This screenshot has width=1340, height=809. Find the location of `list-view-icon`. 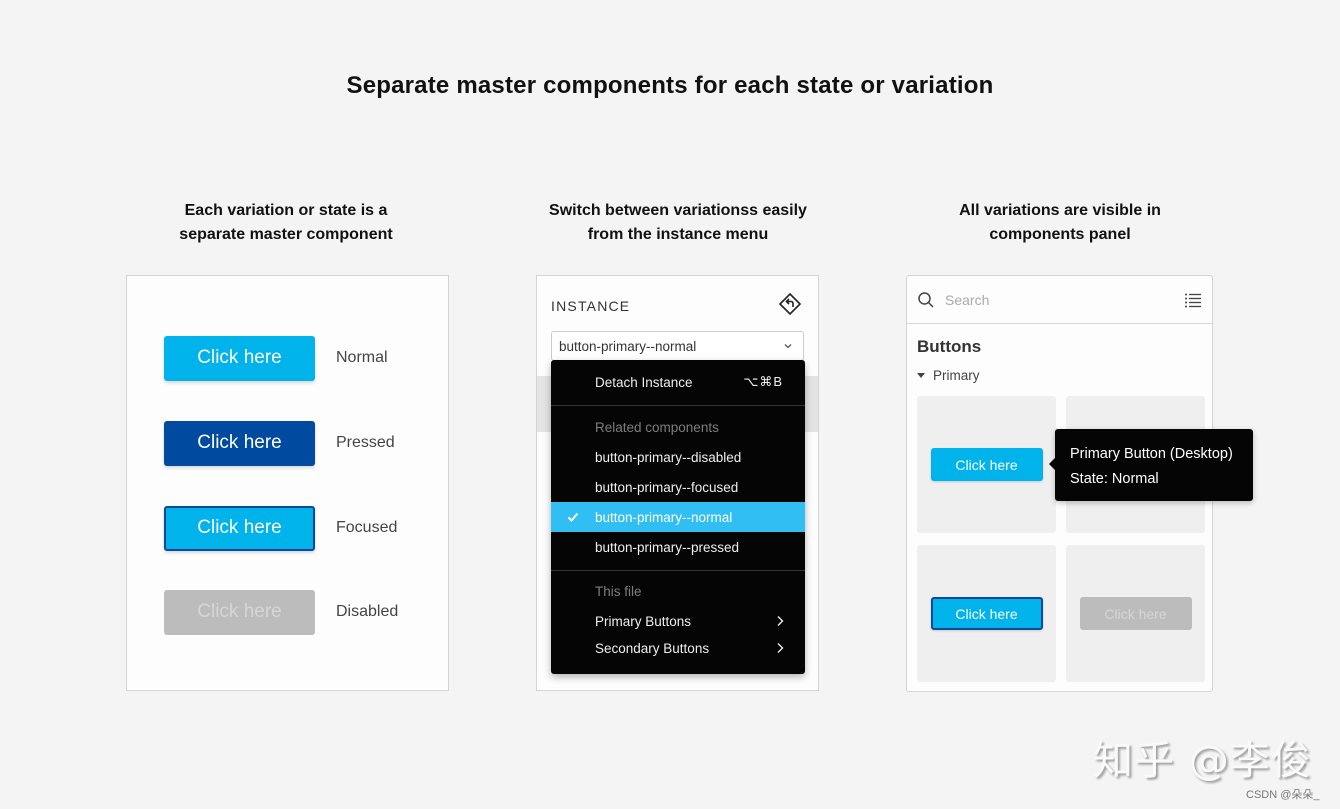

list-view-icon is located at coordinates (1193, 300).